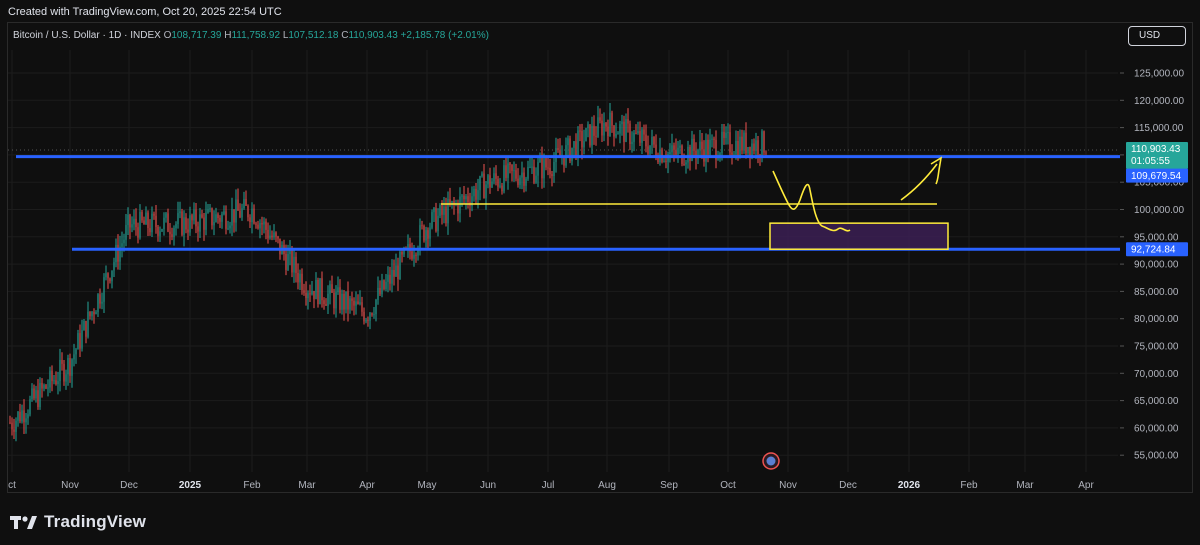  What do you see at coordinates (1159, 74) in the screenshot?
I see `y-tick-label: 125,000.00` at bounding box center [1159, 74].